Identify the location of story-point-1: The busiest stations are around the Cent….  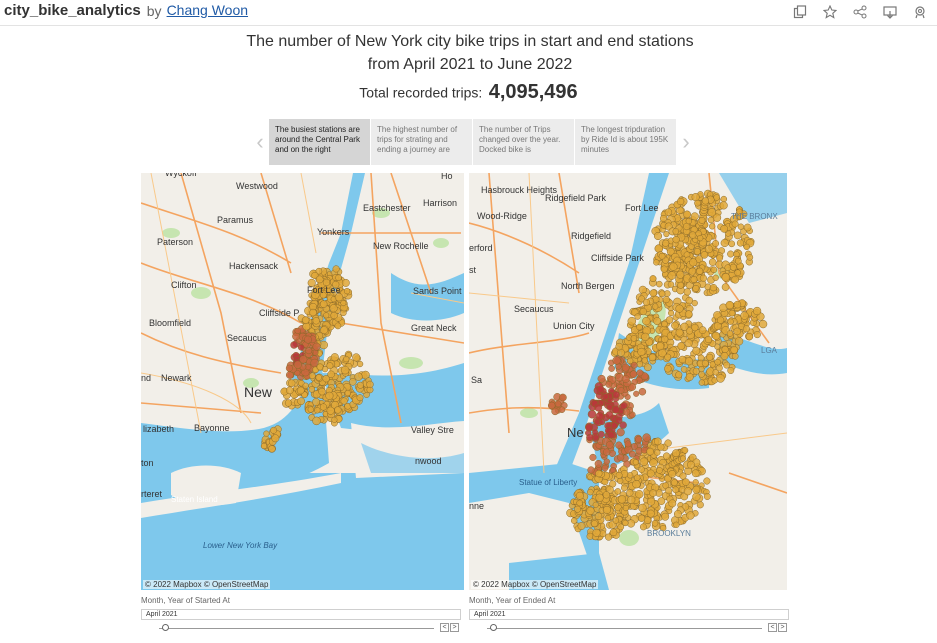
(319, 142).